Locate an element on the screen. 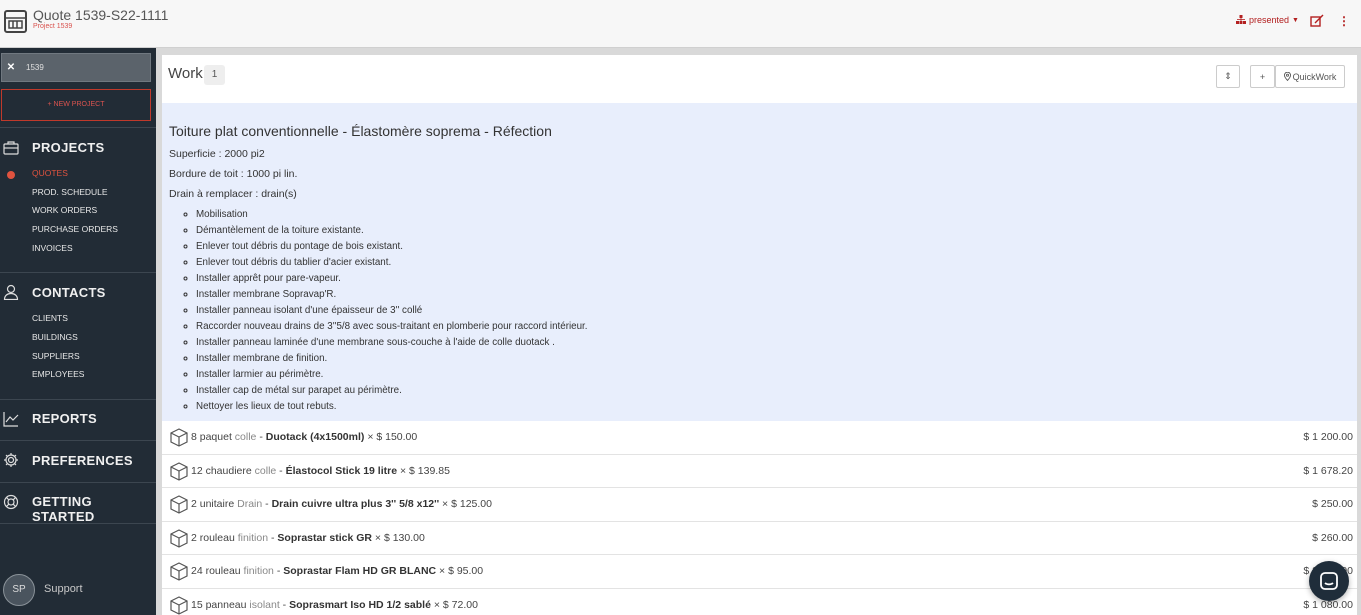 The image size is (1361, 615). section-reports: REPORTS is located at coordinates (64, 418).